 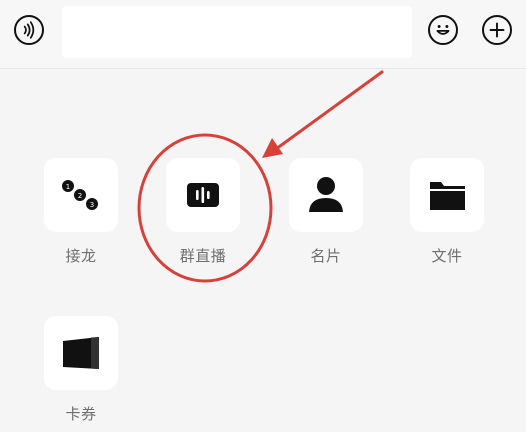 What do you see at coordinates (81, 414) in the screenshot?
I see `panel-item-label: 卡券` at bounding box center [81, 414].